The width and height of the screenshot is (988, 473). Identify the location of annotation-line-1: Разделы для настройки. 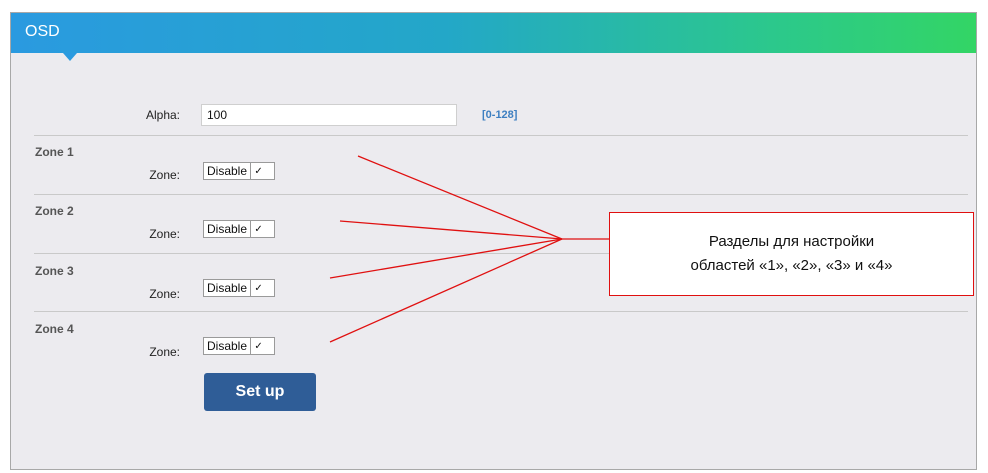
(791, 241).